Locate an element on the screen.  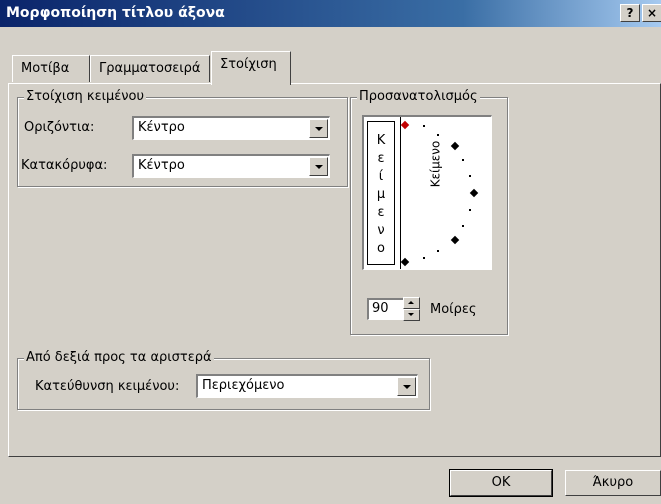
rotation-handle-icon is located at coordinates (405, 125).